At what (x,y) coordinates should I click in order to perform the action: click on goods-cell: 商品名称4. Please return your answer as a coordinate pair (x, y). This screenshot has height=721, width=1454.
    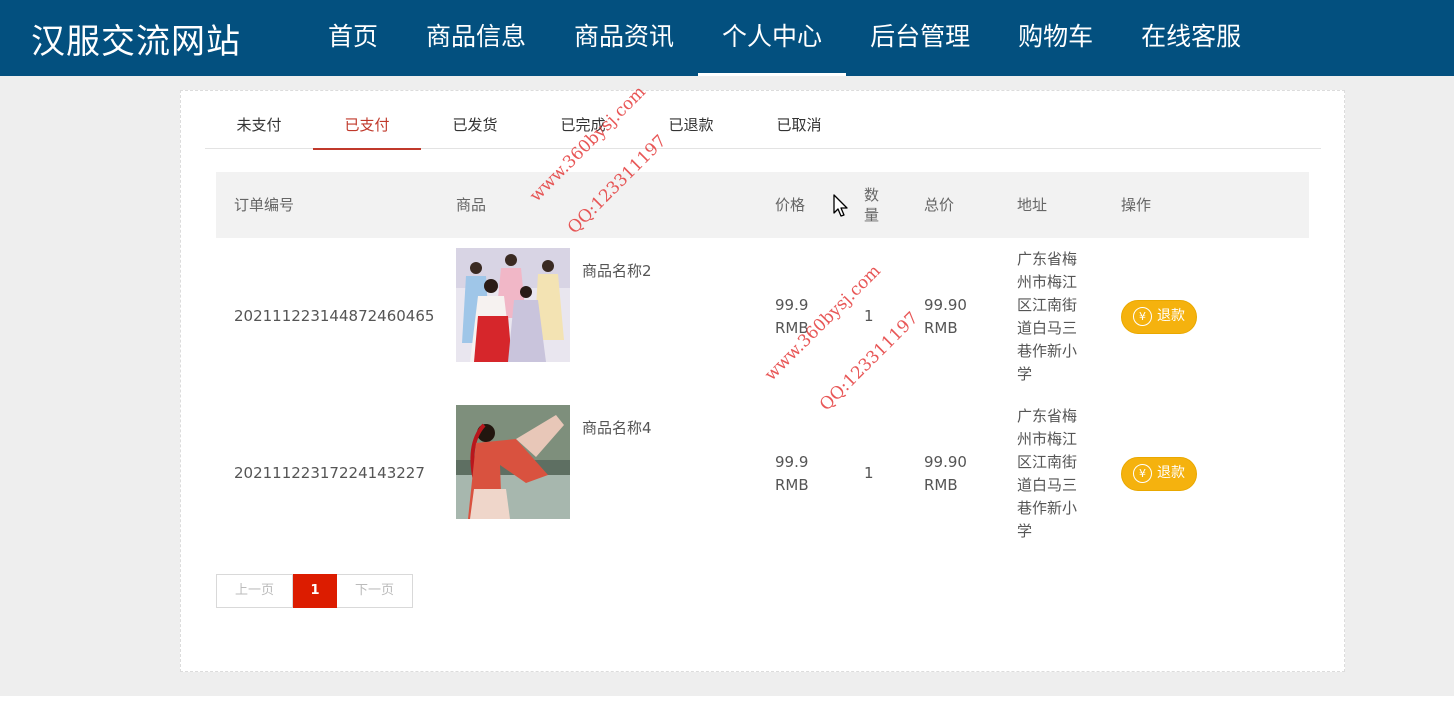
    Looking at the image, I should click on (554, 462).